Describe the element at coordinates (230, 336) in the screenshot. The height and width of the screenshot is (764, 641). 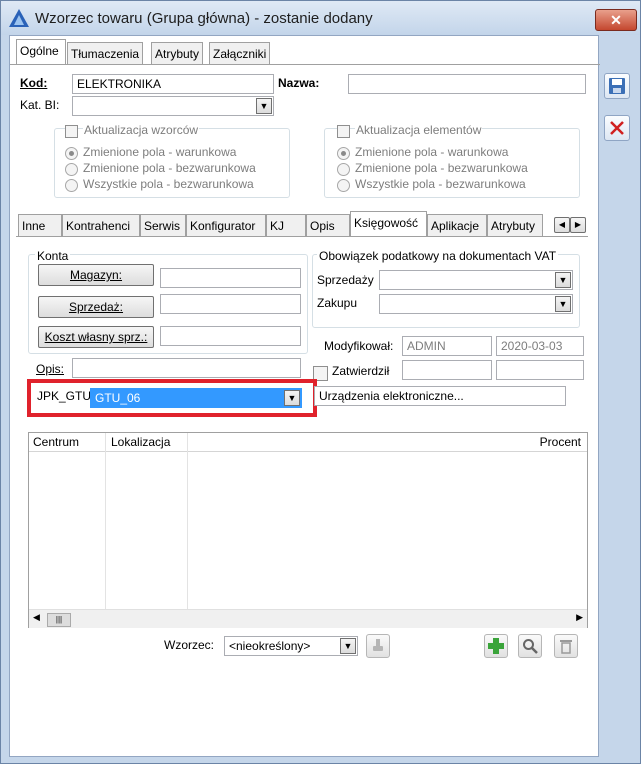
I see `koszt-input` at that location.